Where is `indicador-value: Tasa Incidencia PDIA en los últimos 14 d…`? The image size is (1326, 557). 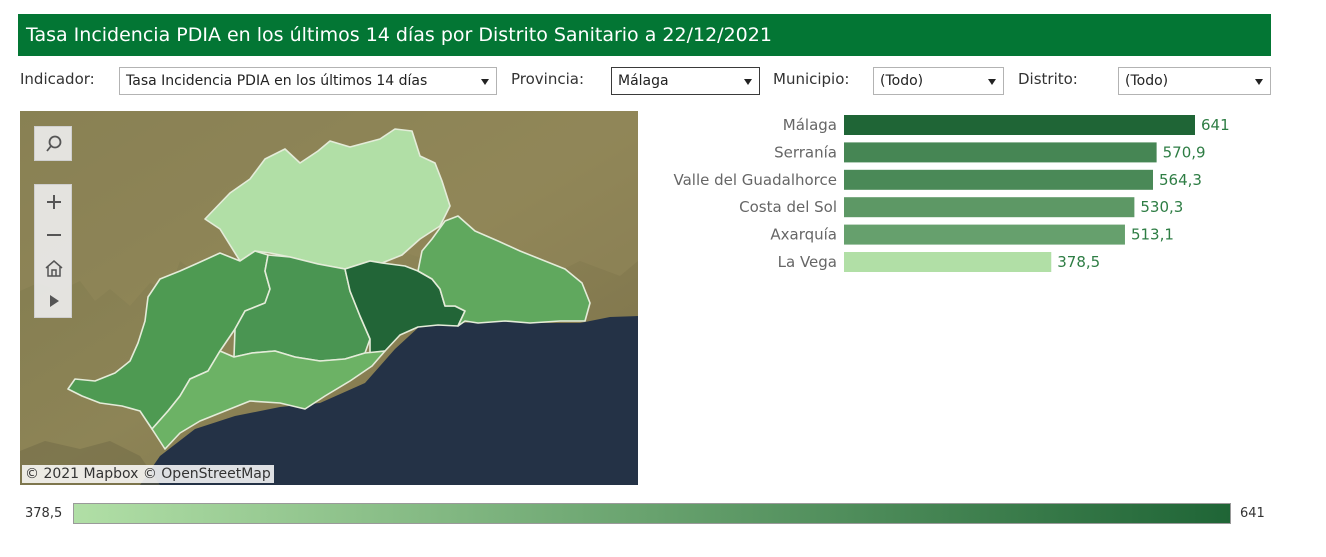
indicador-value: Tasa Incidencia PDIA en los últimos 14 d… is located at coordinates (277, 81).